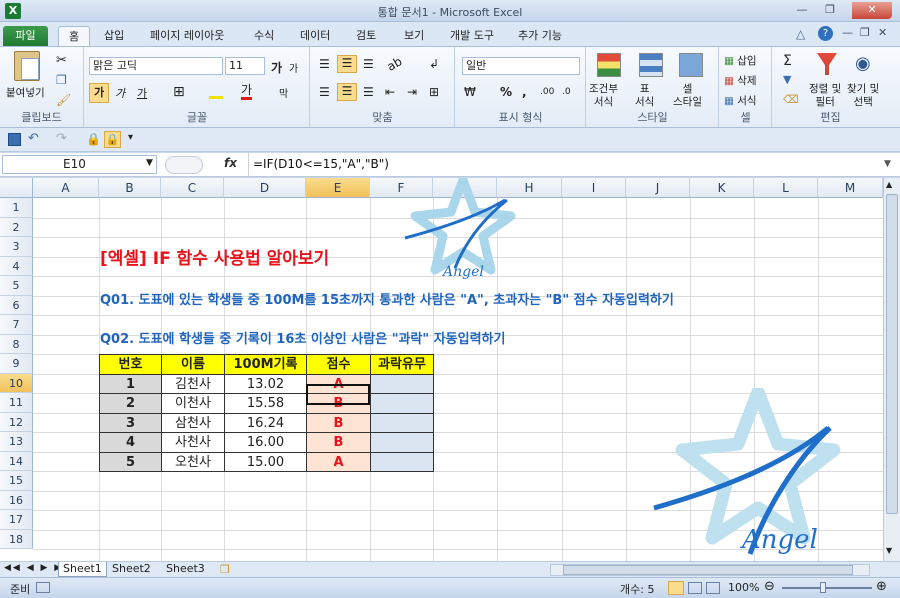 The width and height of the screenshot is (900, 598). I want to click on tab-developer: 개발 도구, so click(472, 36).